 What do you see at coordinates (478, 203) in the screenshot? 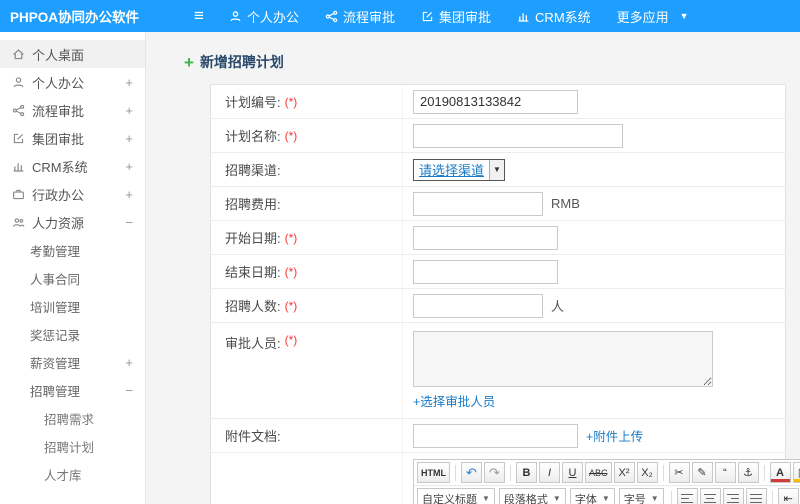
I see `fee-input` at bounding box center [478, 203].